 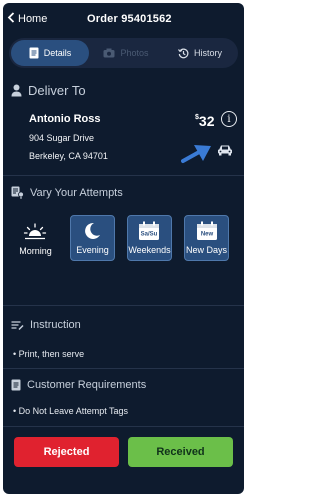 I want to click on tab-photos: Photos, so click(x=126, y=53).